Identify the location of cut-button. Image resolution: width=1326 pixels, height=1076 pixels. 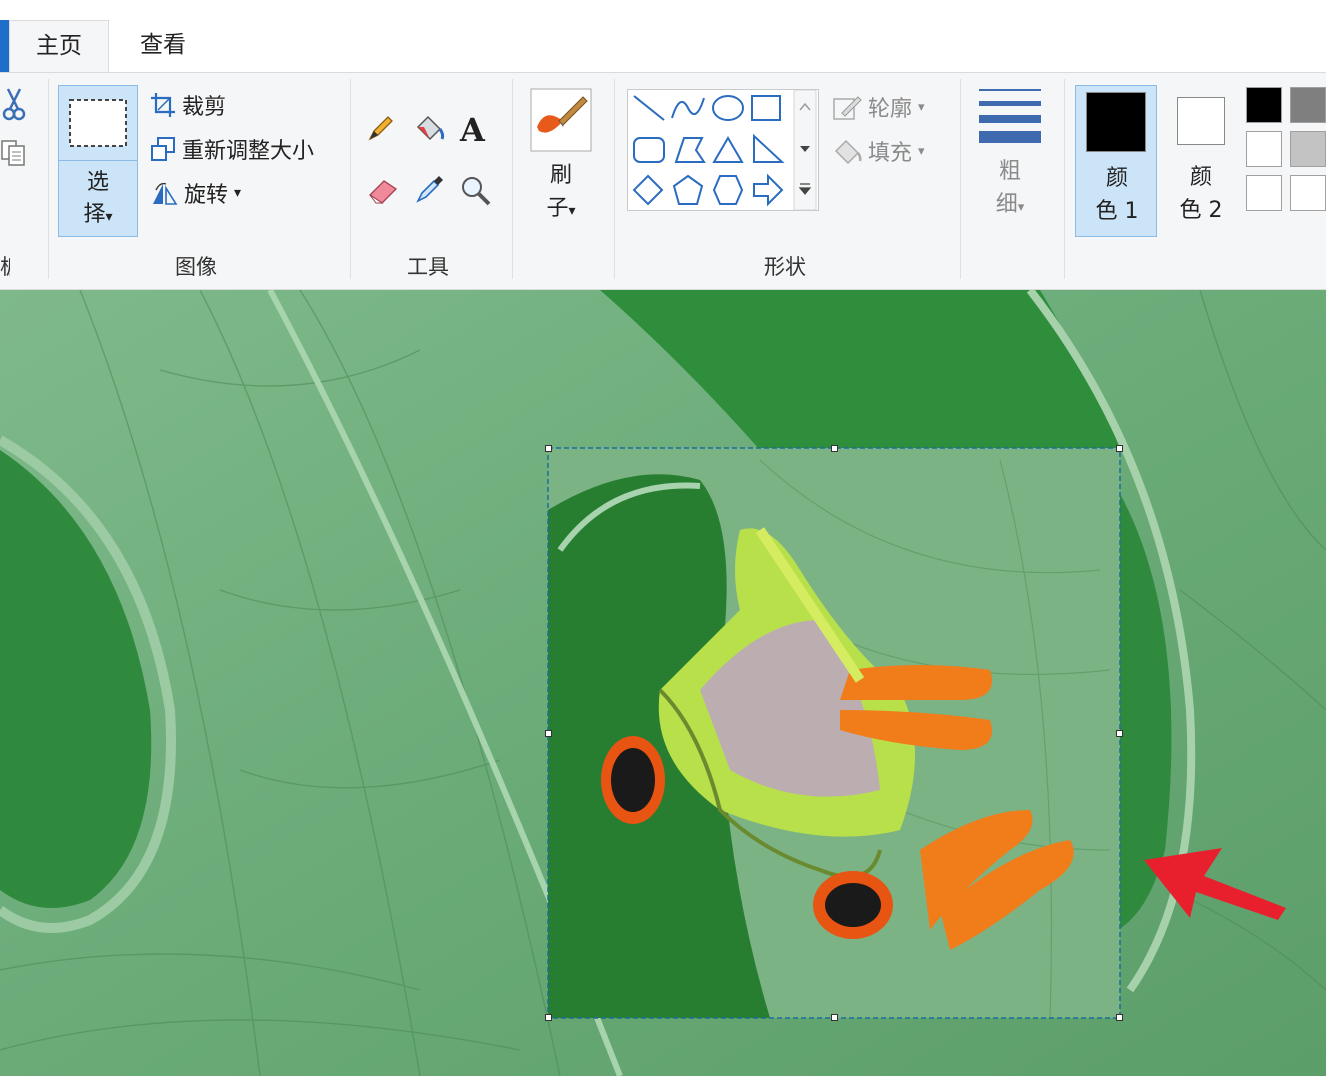
(14, 104).